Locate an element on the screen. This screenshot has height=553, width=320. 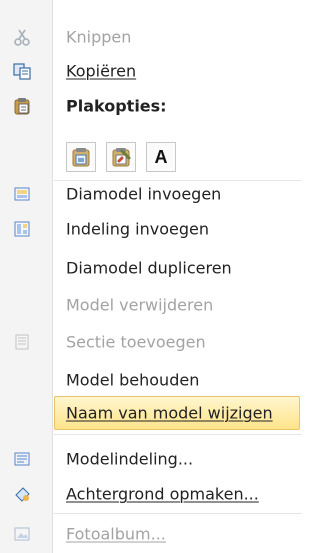
menu-item-label: Model verwijderen is located at coordinates (140, 305).